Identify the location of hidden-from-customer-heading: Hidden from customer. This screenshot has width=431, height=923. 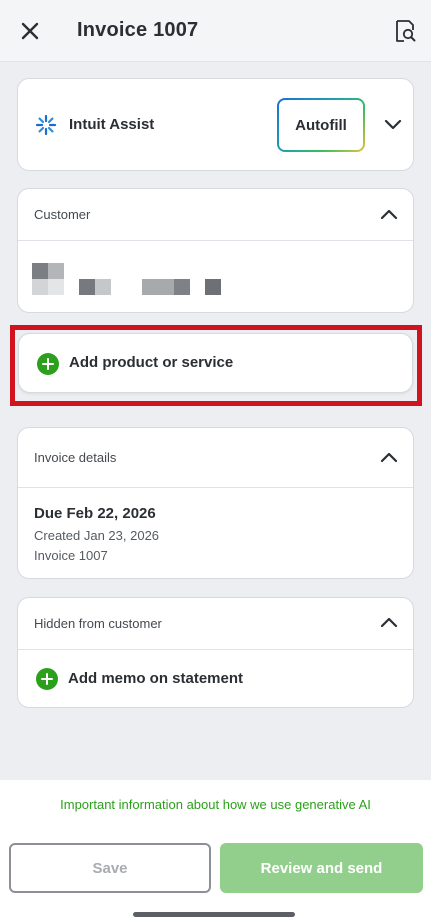
(98, 623).